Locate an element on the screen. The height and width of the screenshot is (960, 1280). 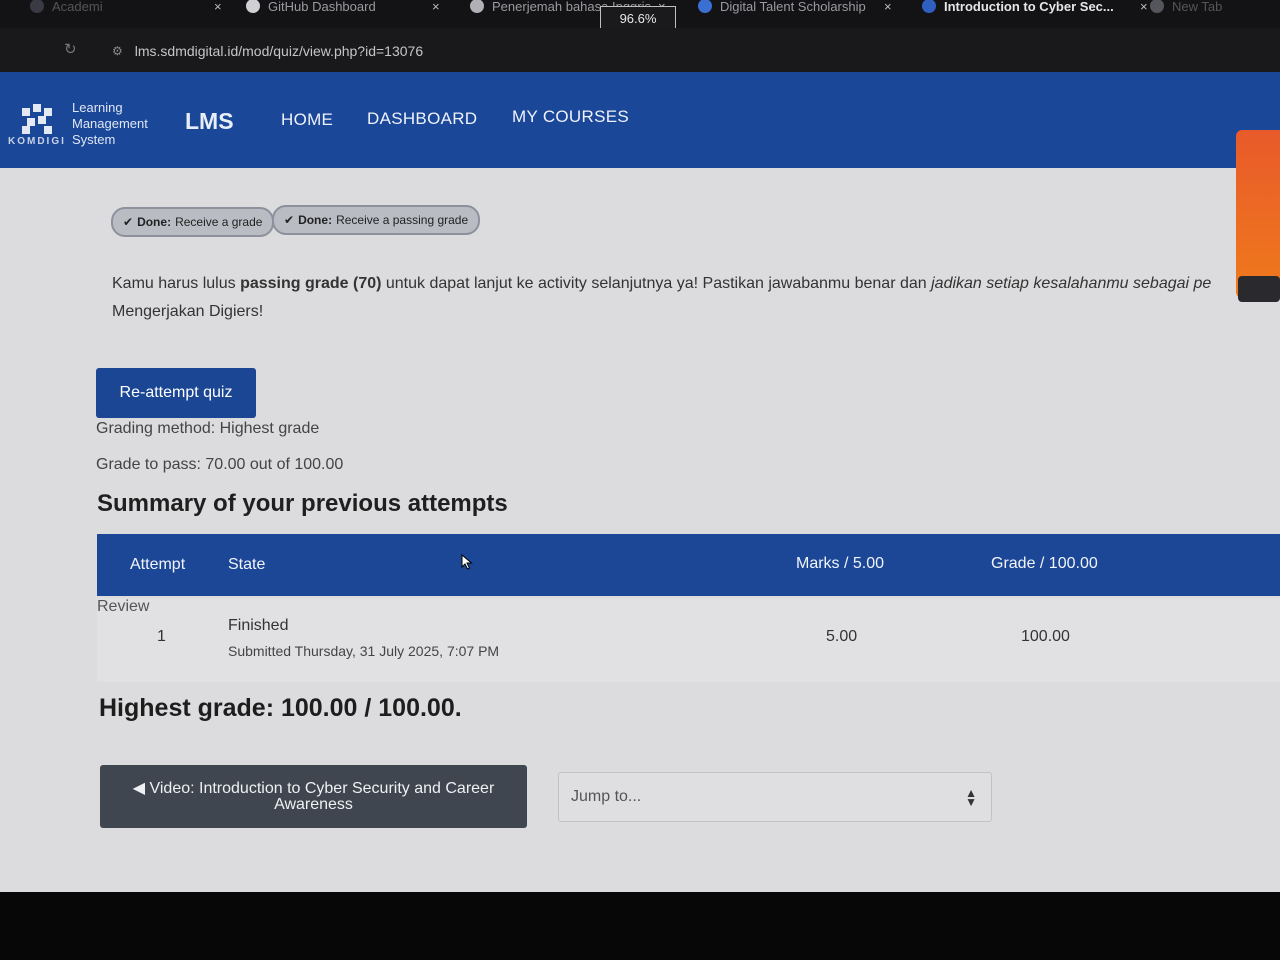
nav-home: HOME is located at coordinates (307, 120).